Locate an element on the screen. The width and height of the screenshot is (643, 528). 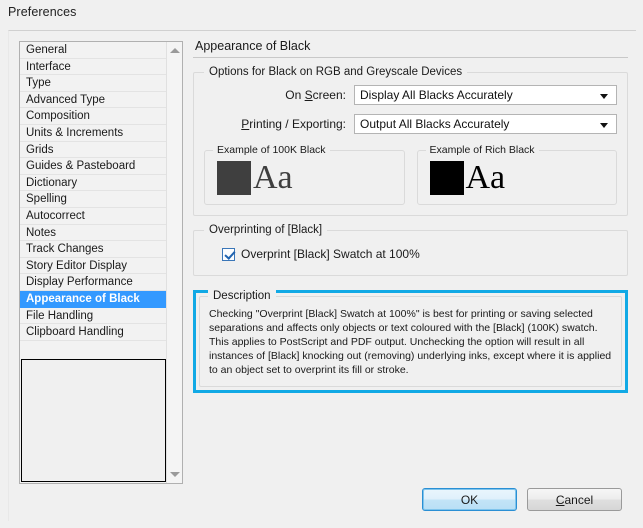
cancel-button: Cancel is located at coordinates (574, 499).